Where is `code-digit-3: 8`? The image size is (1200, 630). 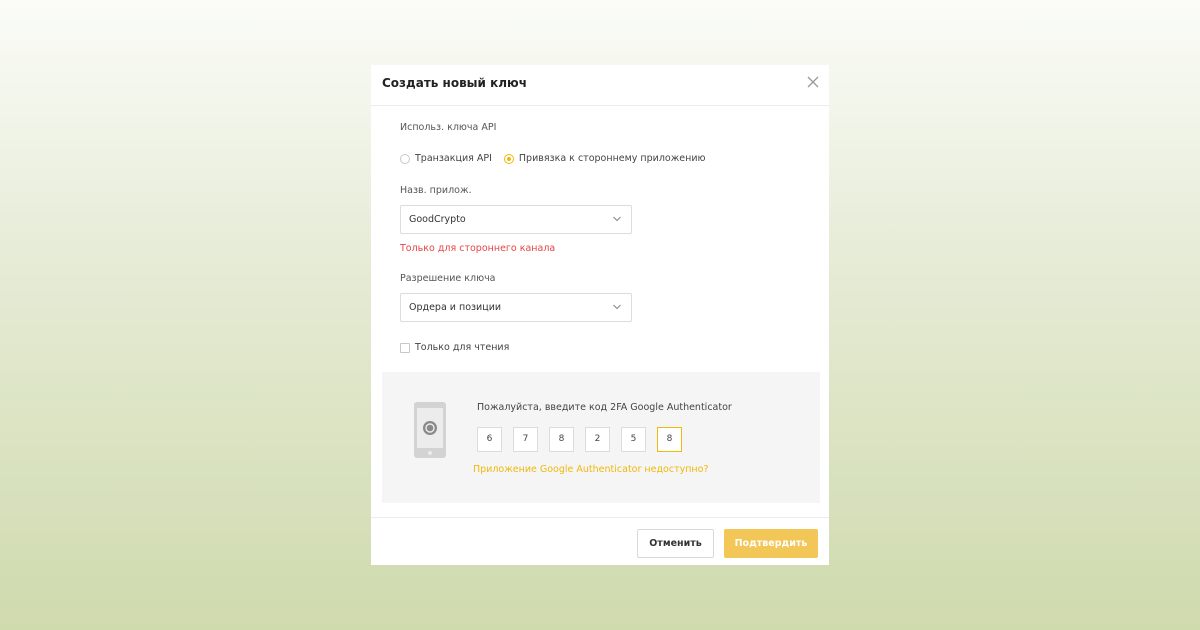
code-digit-3: 8 is located at coordinates (561, 439).